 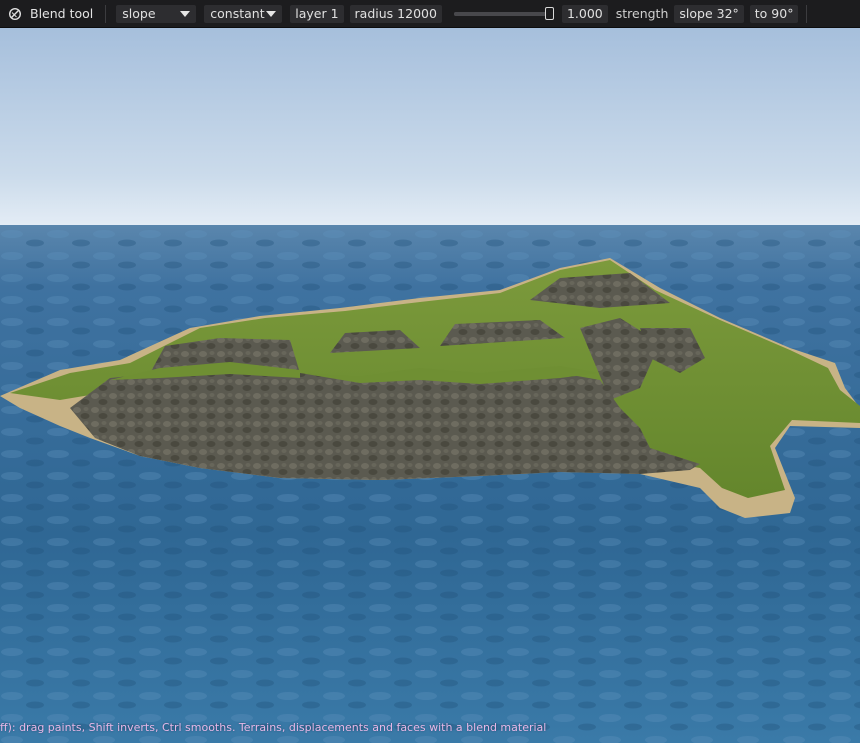 I want to click on slope-max-field: to 90°, so click(x=774, y=13).